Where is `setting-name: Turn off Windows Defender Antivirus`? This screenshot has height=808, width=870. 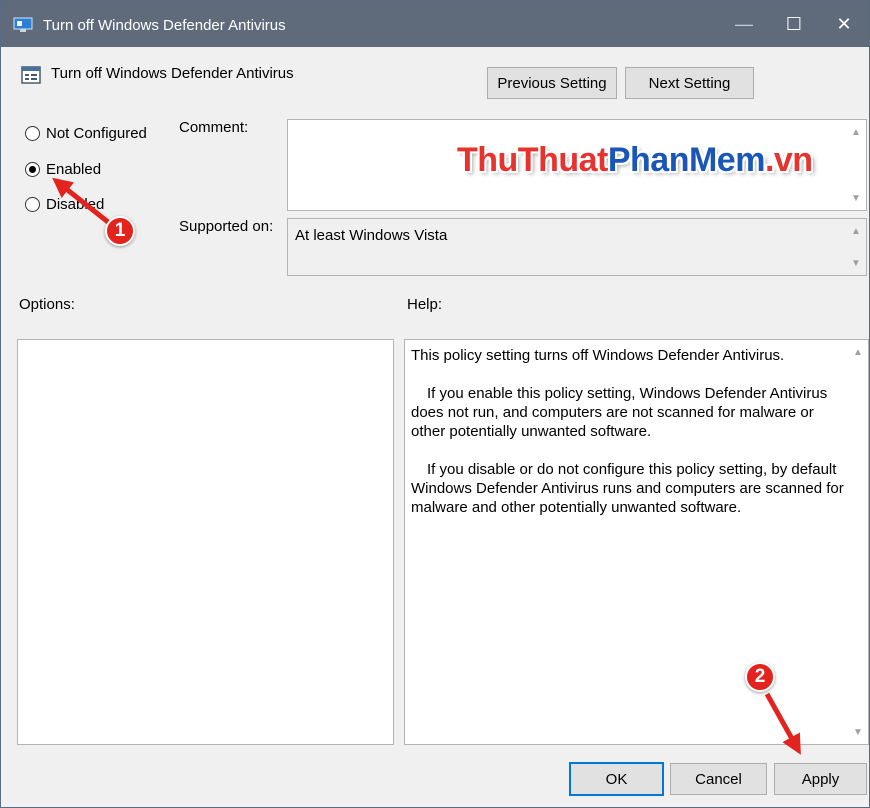
setting-name: Turn off Windows Defender Antivirus is located at coordinates (172, 73).